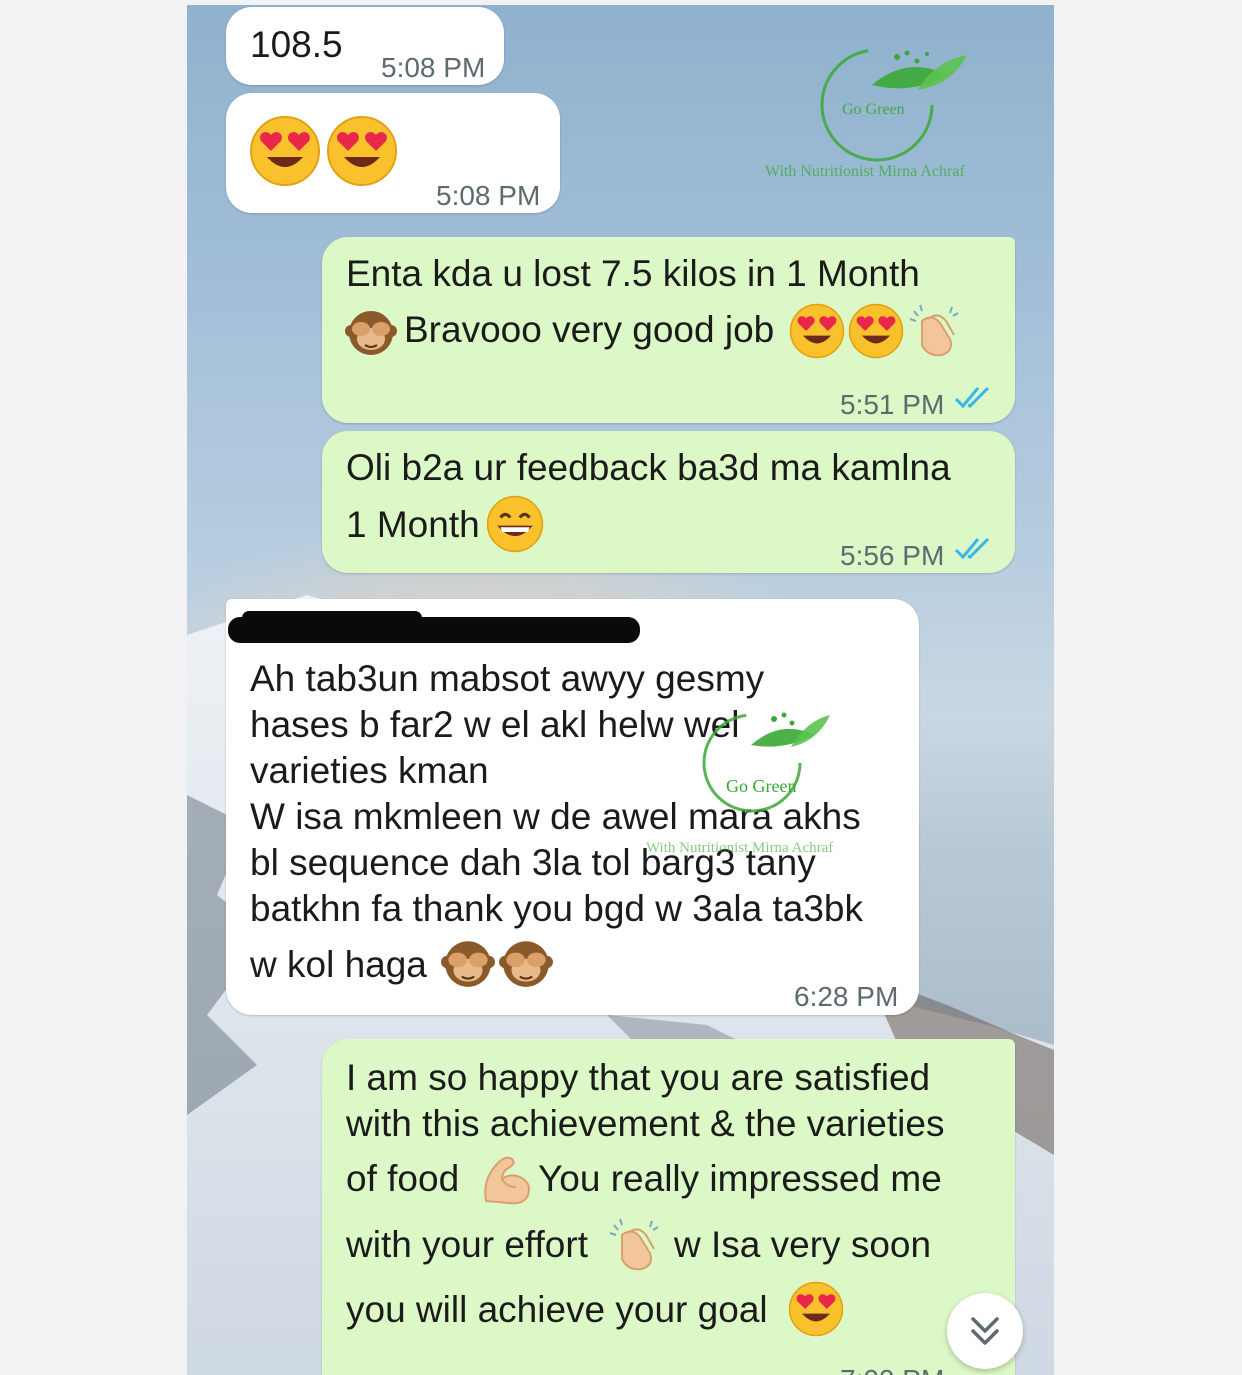 This screenshot has width=1242, height=1375. I want to click on message-text-line: hases b far2 w el akl helw wel, so click(495, 724).